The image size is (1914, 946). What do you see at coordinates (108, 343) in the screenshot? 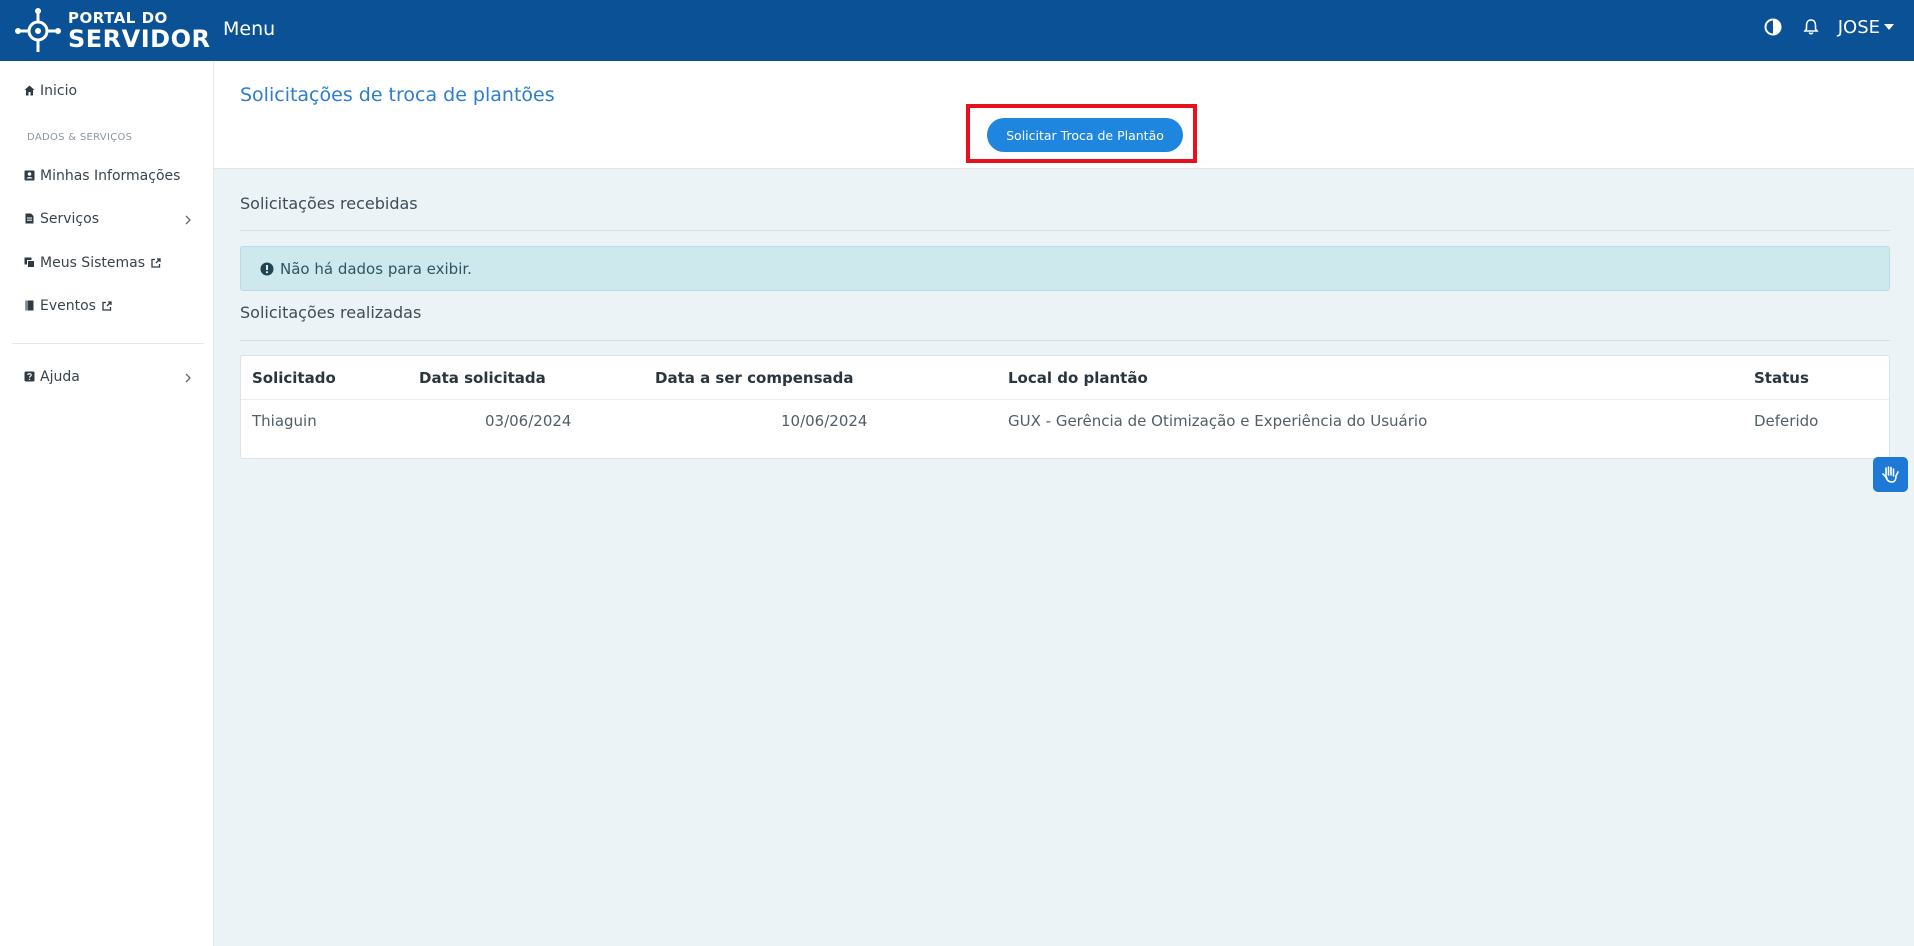
I see `sidebar-divider` at bounding box center [108, 343].